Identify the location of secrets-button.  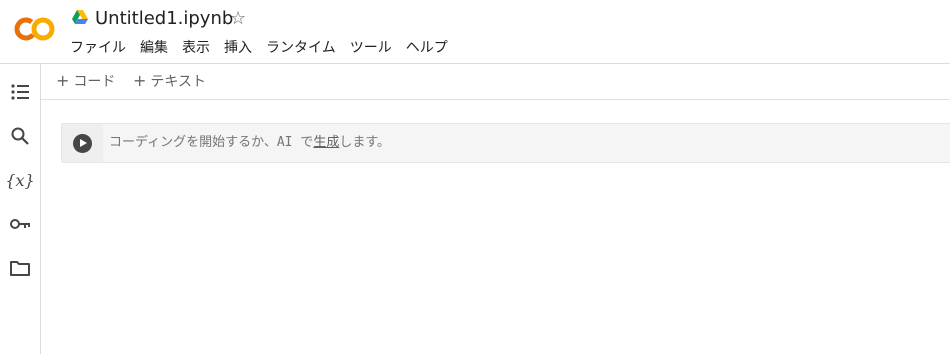
(20, 224).